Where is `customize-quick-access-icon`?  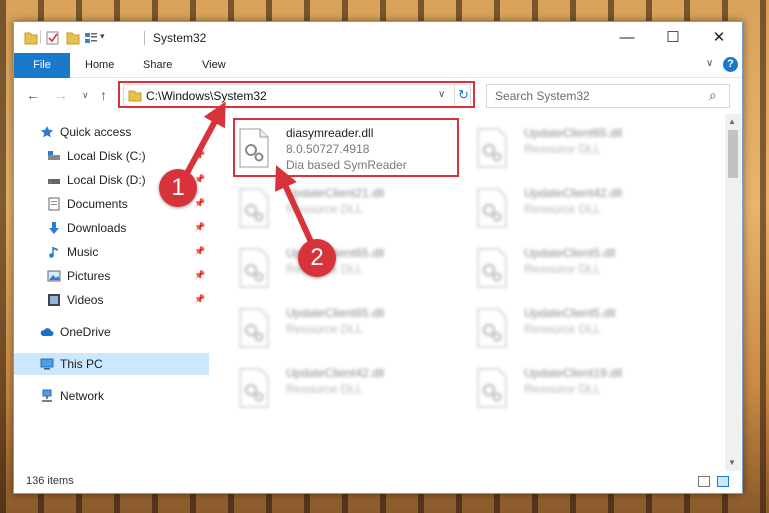
customize-quick-access-icon is located at coordinates (91, 38).